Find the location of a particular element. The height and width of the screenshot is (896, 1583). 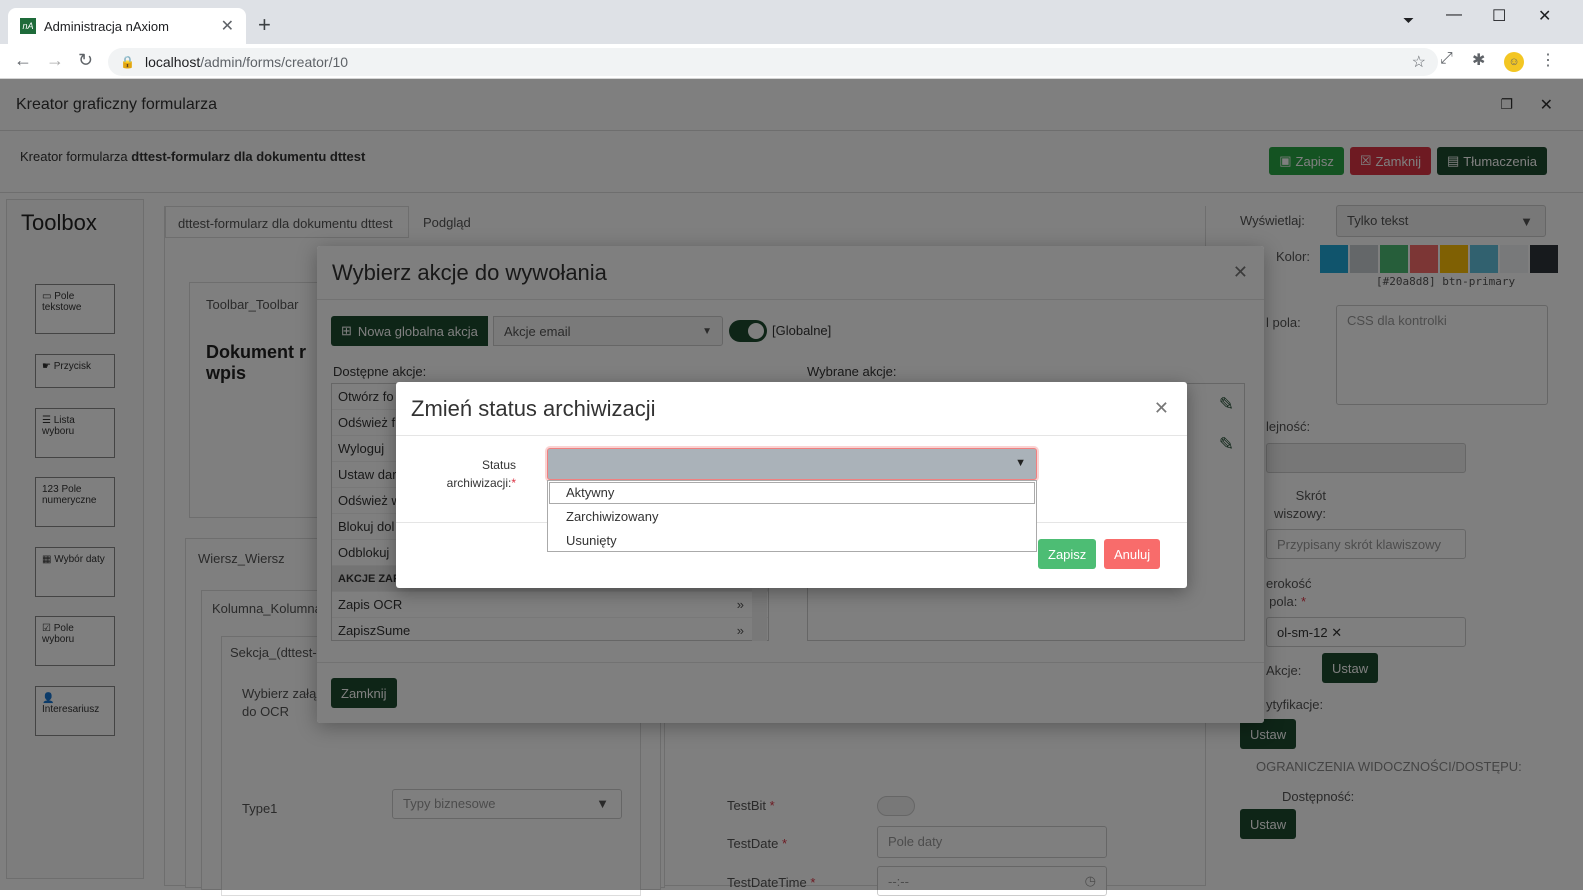

lock-icon: 🔒 is located at coordinates (127, 62).